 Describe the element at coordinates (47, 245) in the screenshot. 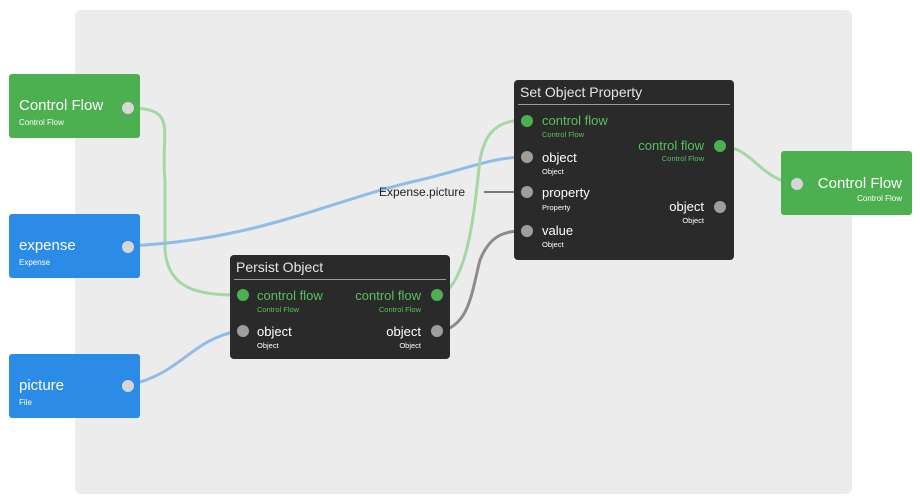

I see `input-node-title: expense` at that location.